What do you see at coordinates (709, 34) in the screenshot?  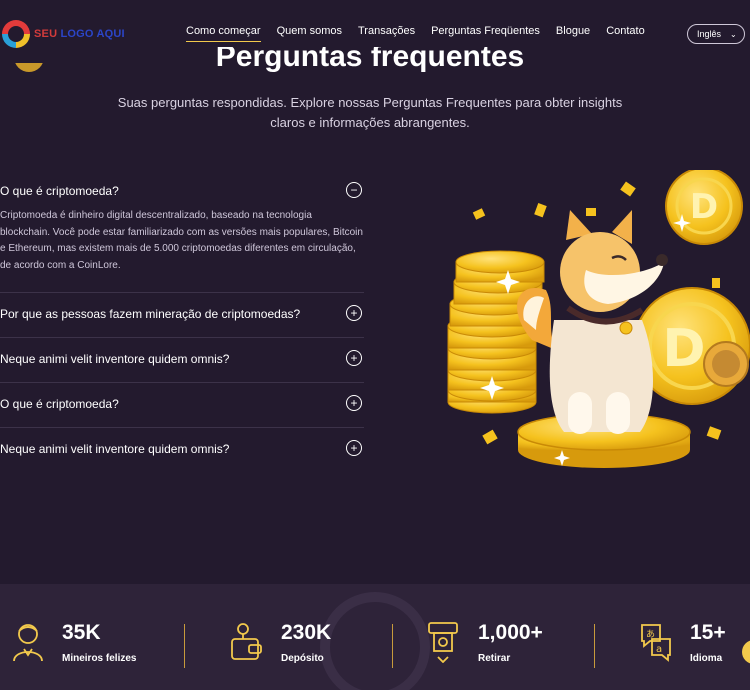 I see `language-select-value: Inglês` at bounding box center [709, 34].